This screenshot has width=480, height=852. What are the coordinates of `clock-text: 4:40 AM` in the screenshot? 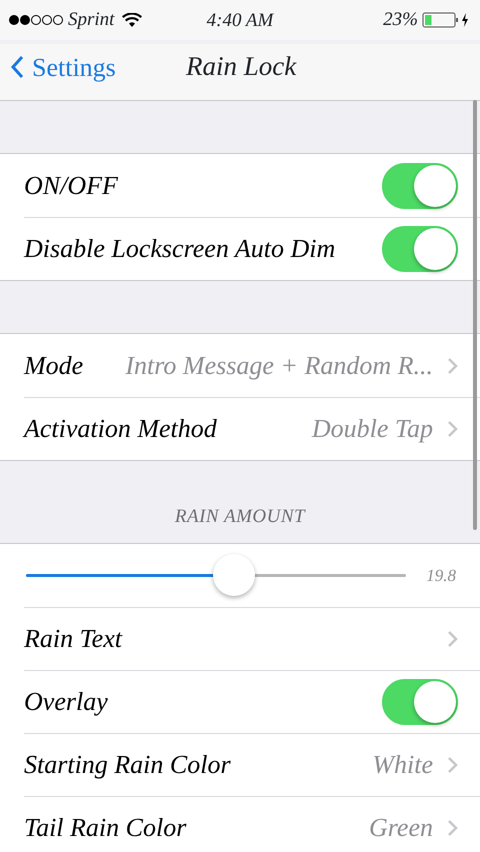 It's located at (240, 21).